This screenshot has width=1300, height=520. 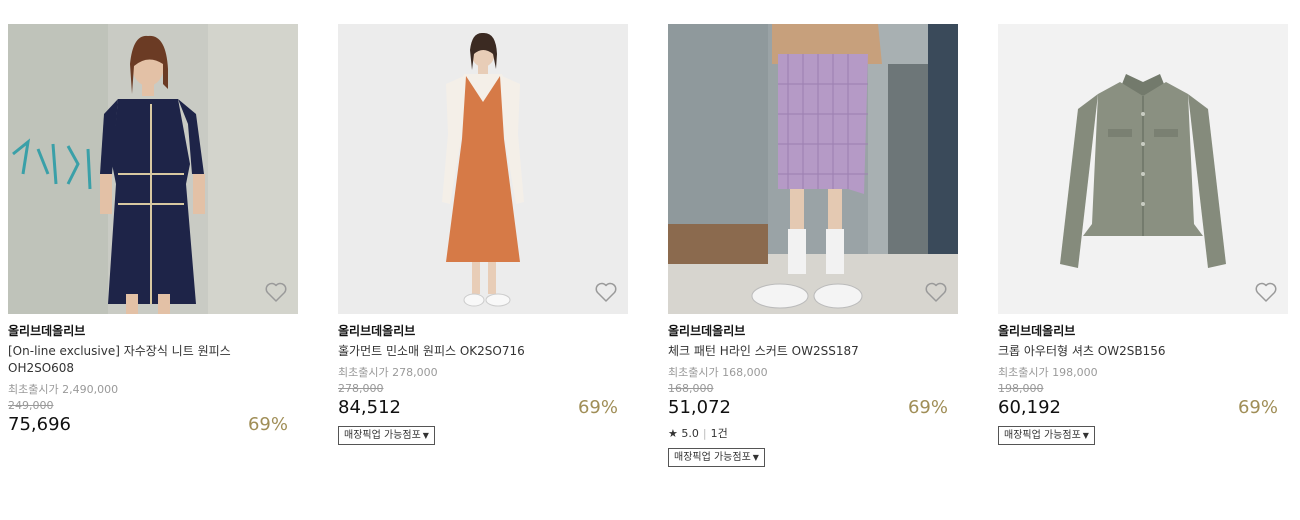 I want to click on product-name: [On-line exclusive] 자수장식 니트 원피스 OH2SO608, so click(x=133, y=360).